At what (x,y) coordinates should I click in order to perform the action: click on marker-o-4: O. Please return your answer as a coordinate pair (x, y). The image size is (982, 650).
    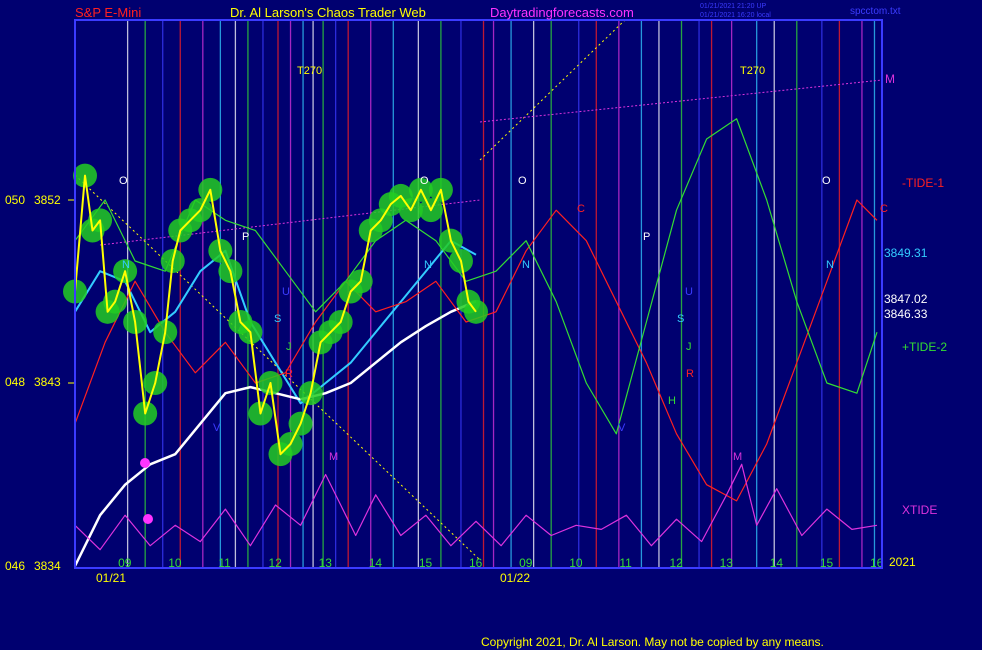
    Looking at the image, I should click on (826, 181).